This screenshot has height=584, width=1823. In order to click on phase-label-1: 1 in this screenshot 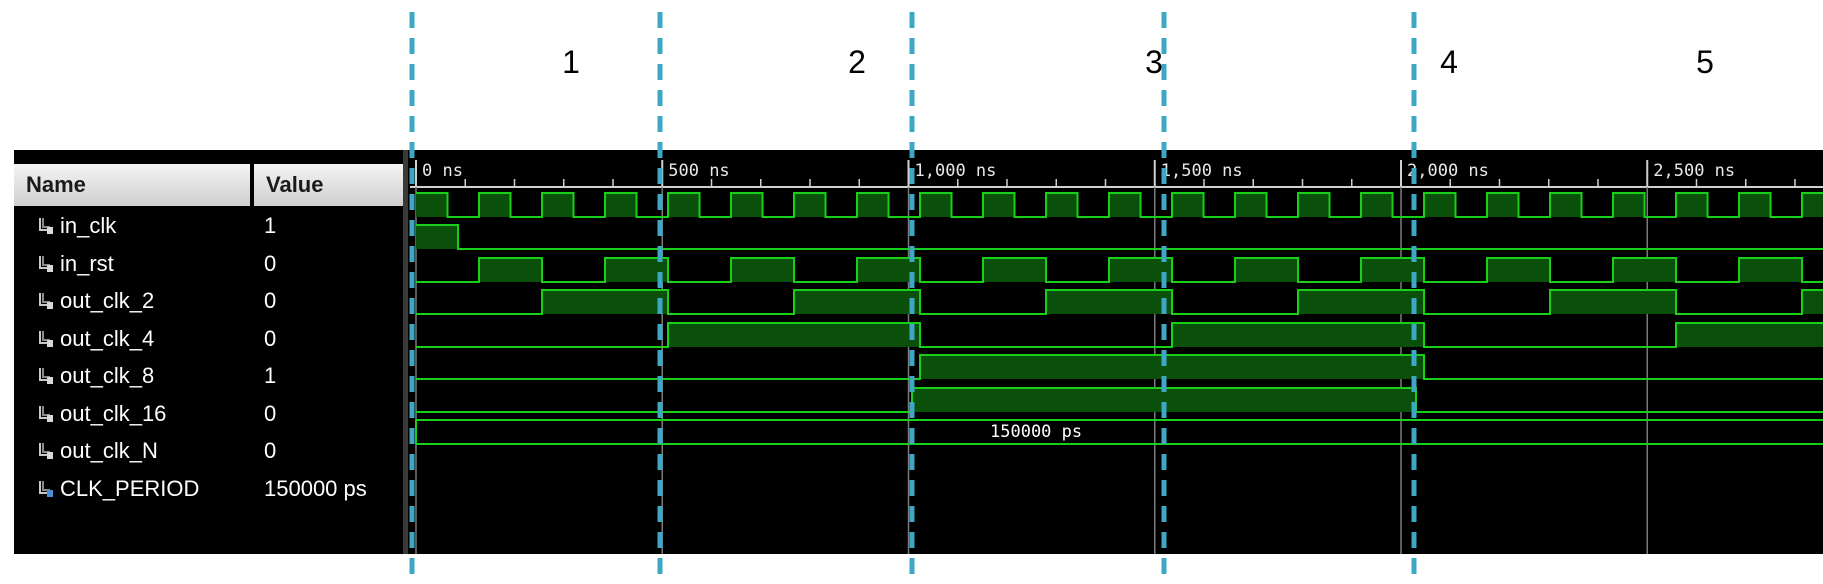, I will do `click(571, 62)`.